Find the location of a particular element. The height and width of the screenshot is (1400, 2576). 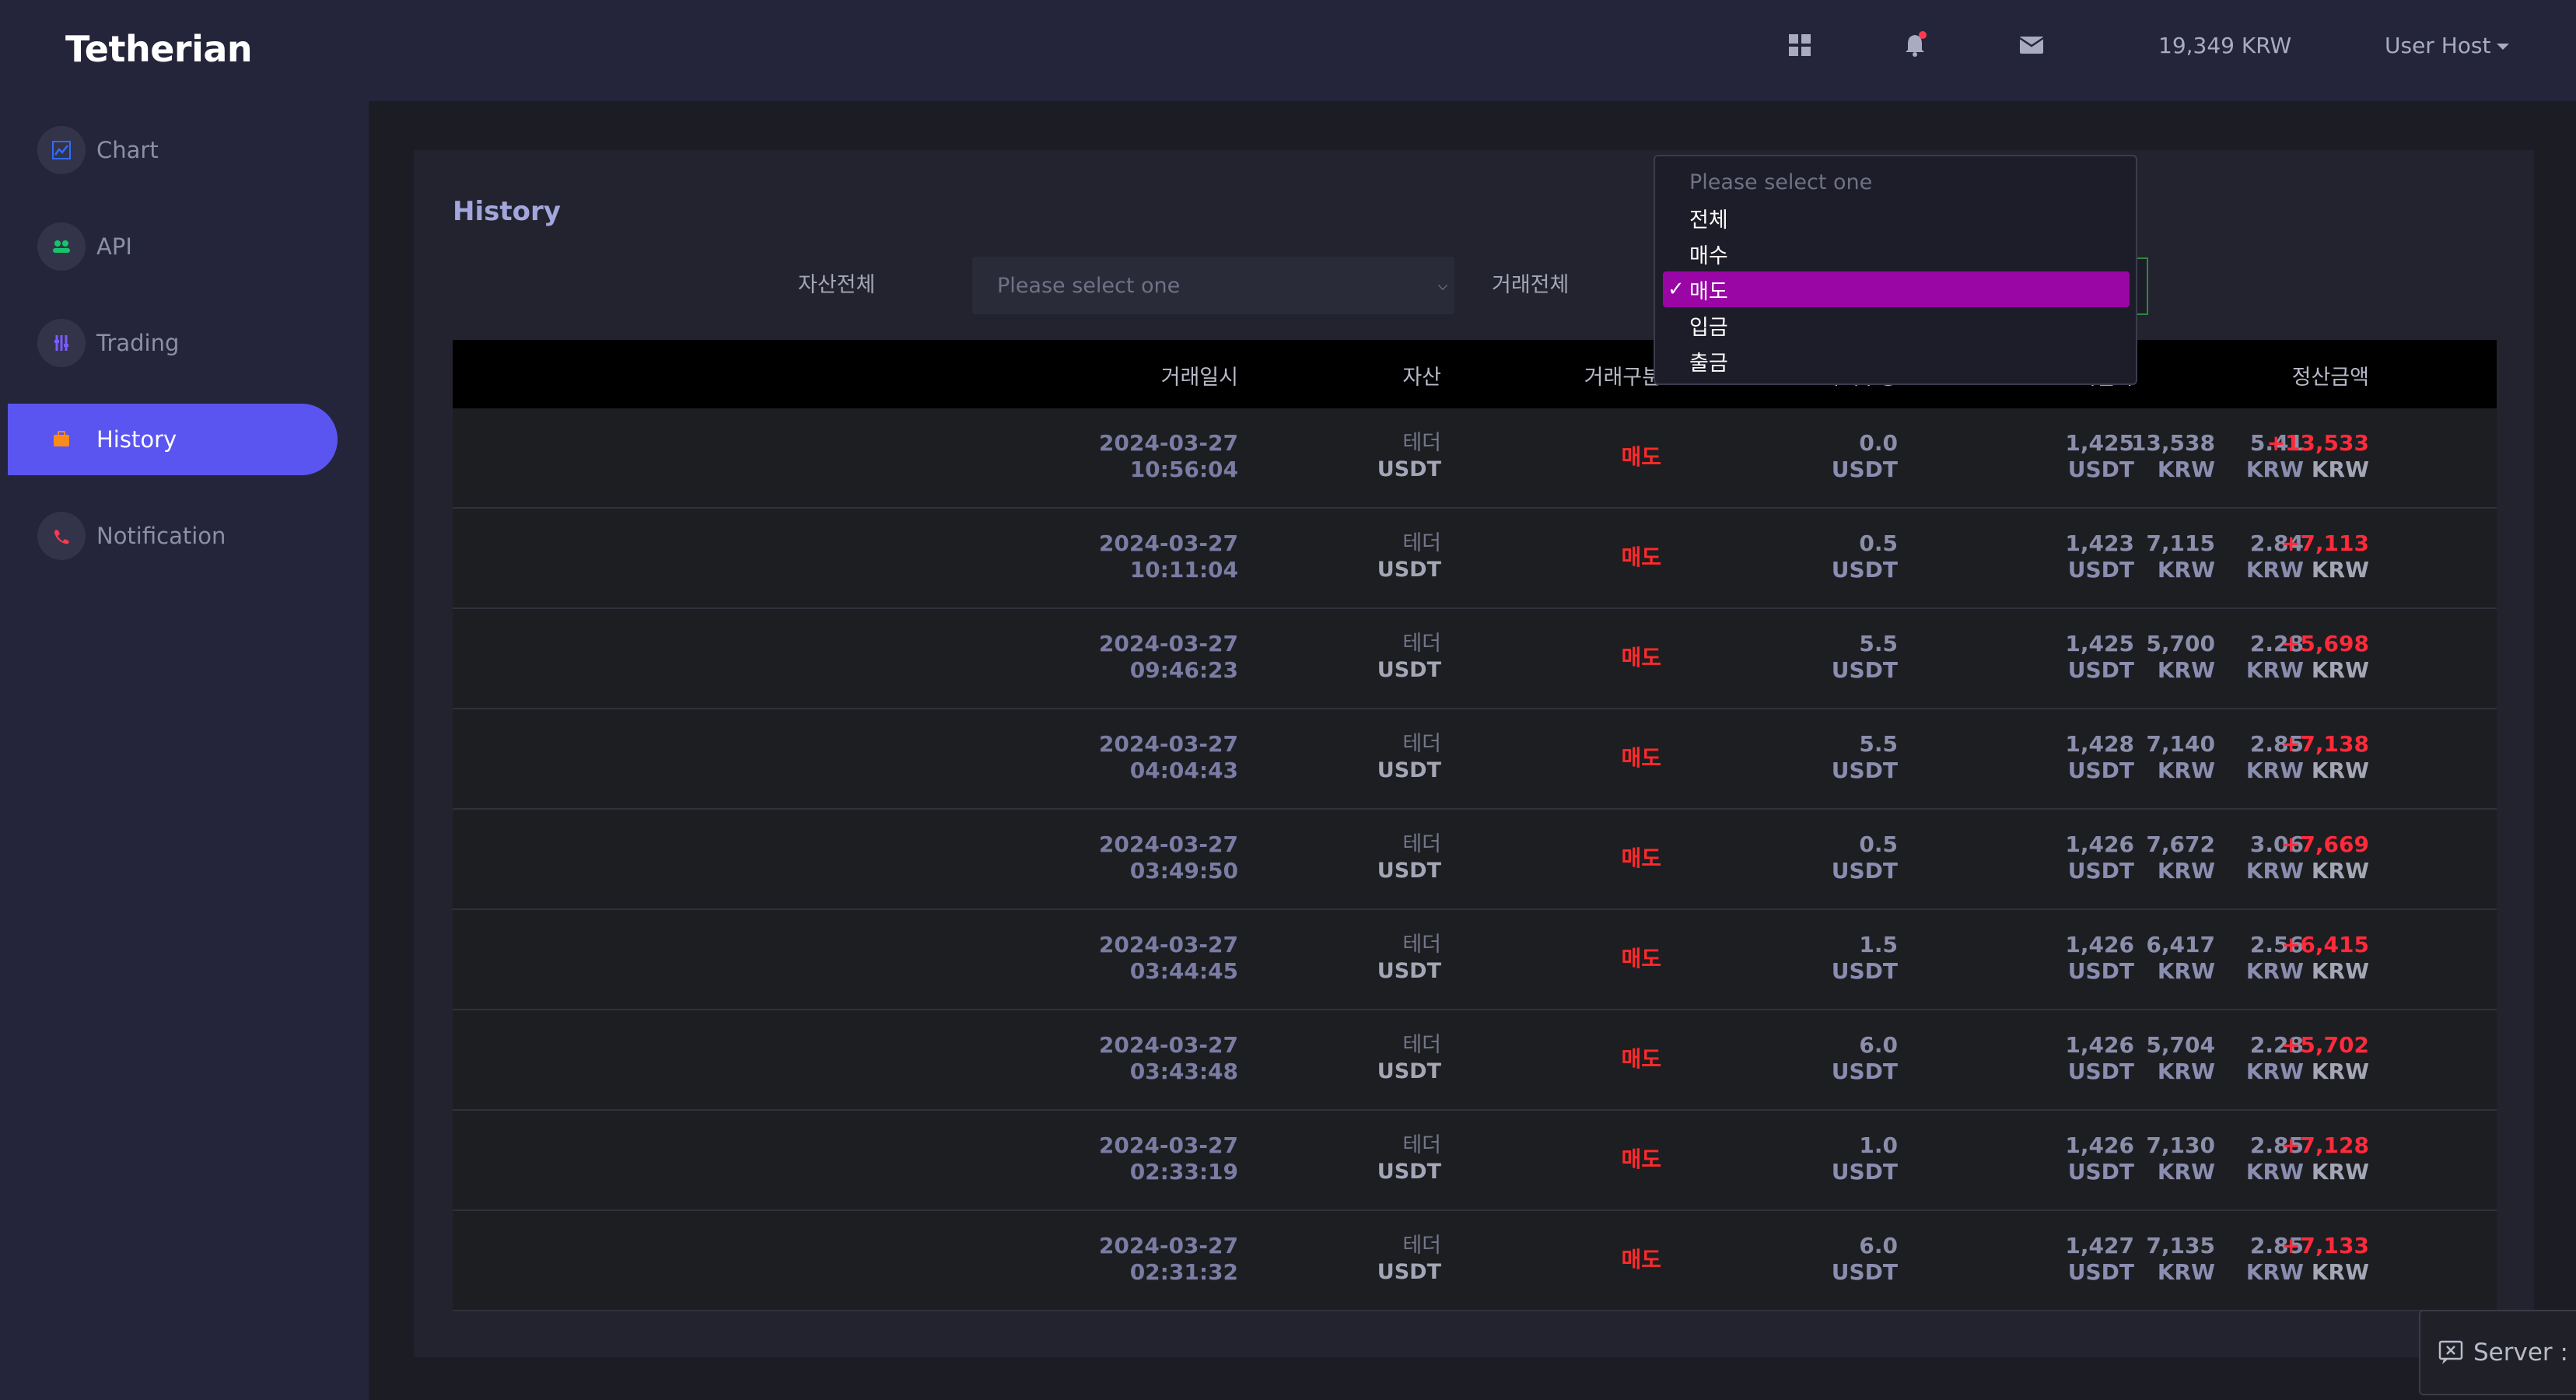

cell-qty-value: 0.0 is located at coordinates (1878, 443).